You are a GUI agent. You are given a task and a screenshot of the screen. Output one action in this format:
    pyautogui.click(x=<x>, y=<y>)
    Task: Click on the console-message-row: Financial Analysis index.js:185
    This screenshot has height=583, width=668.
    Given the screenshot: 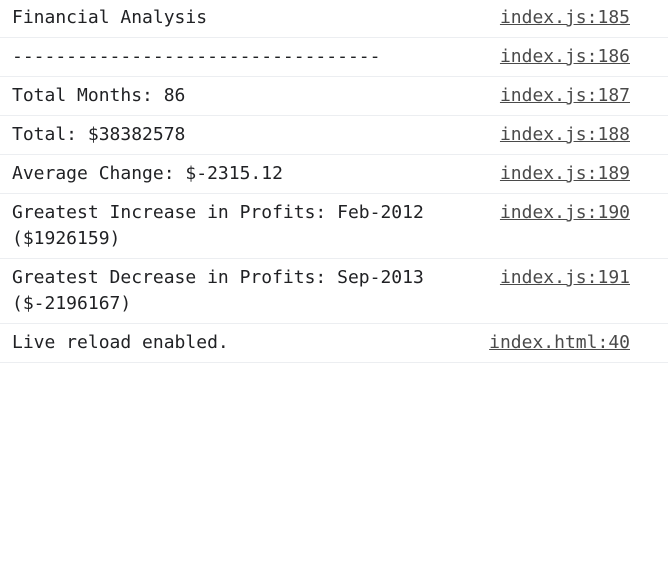 What is the action you would take?
    pyautogui.click(x=334, y=19)
    